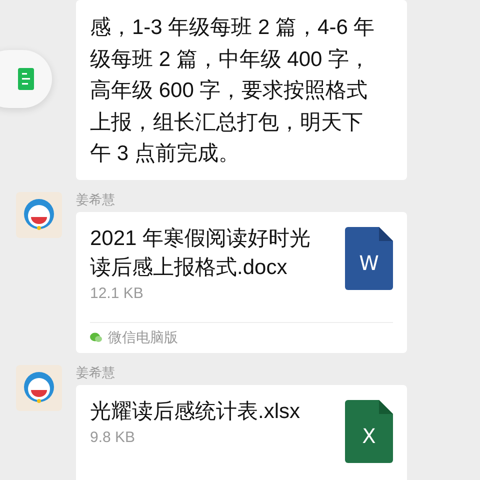 The height and width of the screenshot is (480, 480). Describe the element at coordinates (117, 294) in the screenshot. I see `file-size: 12.1 KB` at that location.